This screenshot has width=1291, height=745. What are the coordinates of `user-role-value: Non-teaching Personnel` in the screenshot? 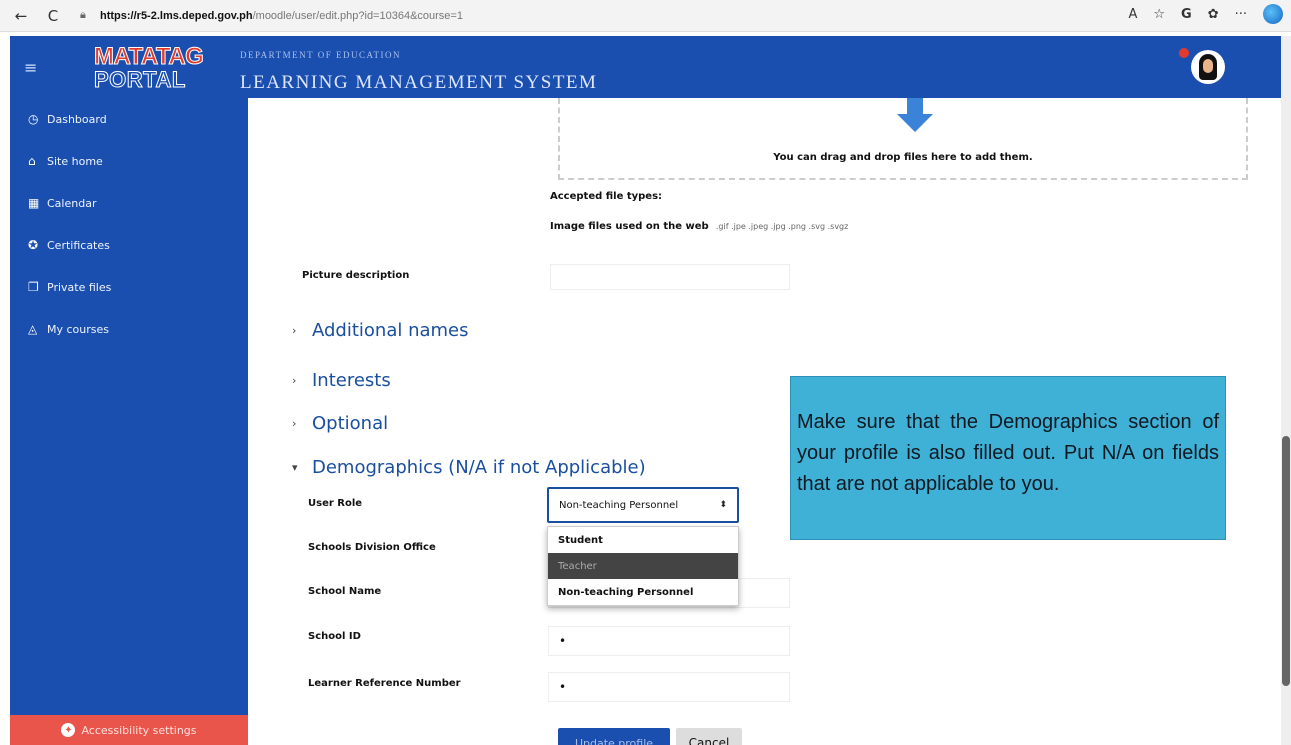 It's located at (619, 505).